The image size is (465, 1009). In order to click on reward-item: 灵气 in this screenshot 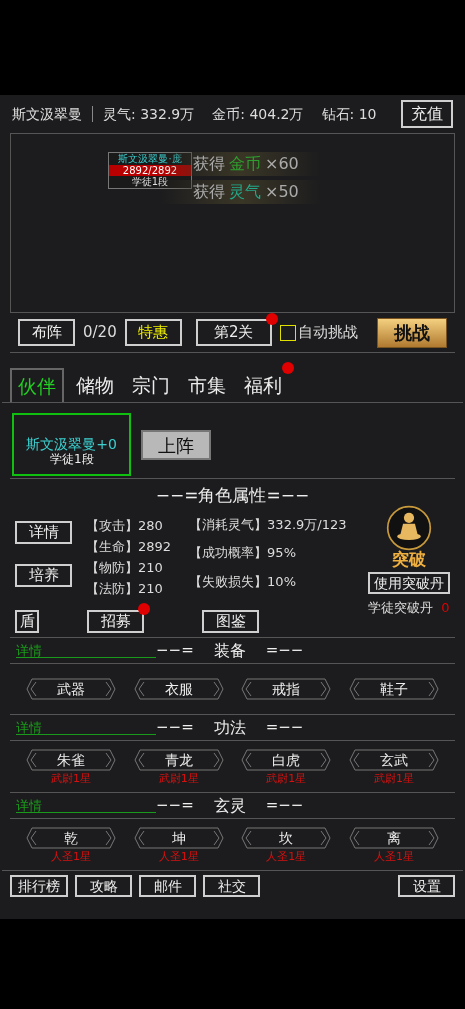, I will do `click(245, 192)`.